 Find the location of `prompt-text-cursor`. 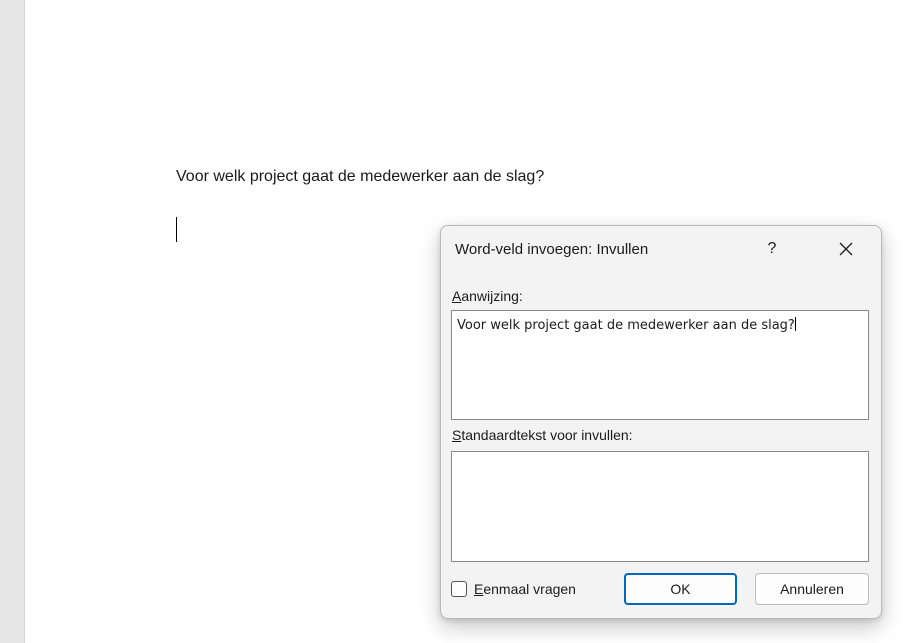

prompt-text-cursor is located at coordinates (795, 324).